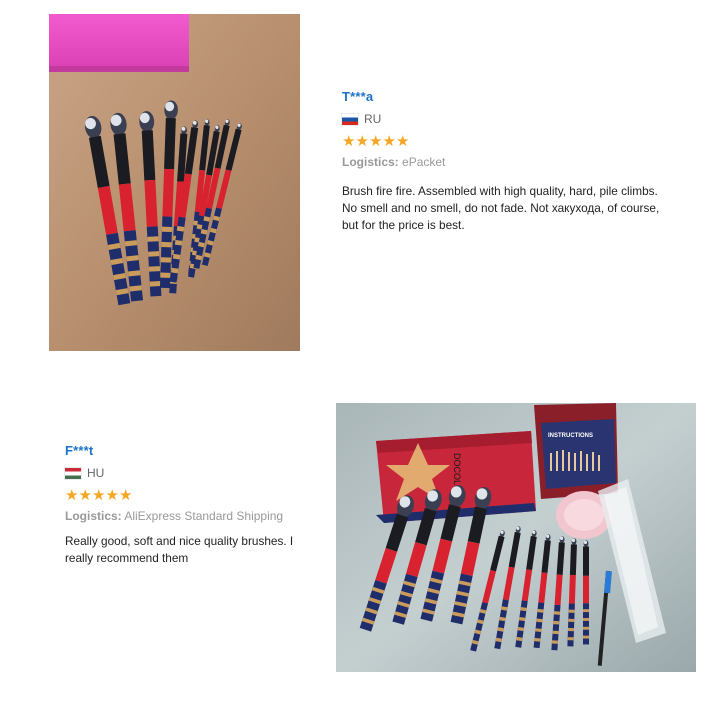 Image resolution: width=720 pixels, height=720 pixels. Describe the element at coordinates (424, 162) in the screenshot. I see `logistics-value: ePacket` at that location.